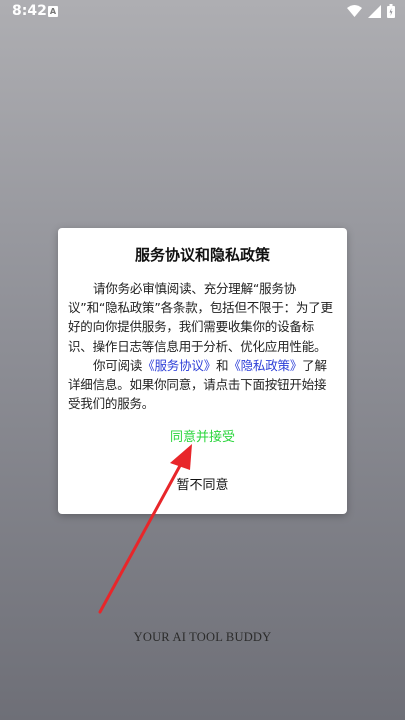  Describe the element at coordinates (391, 11) in the screenshot. I see `battery-icon` at that location.